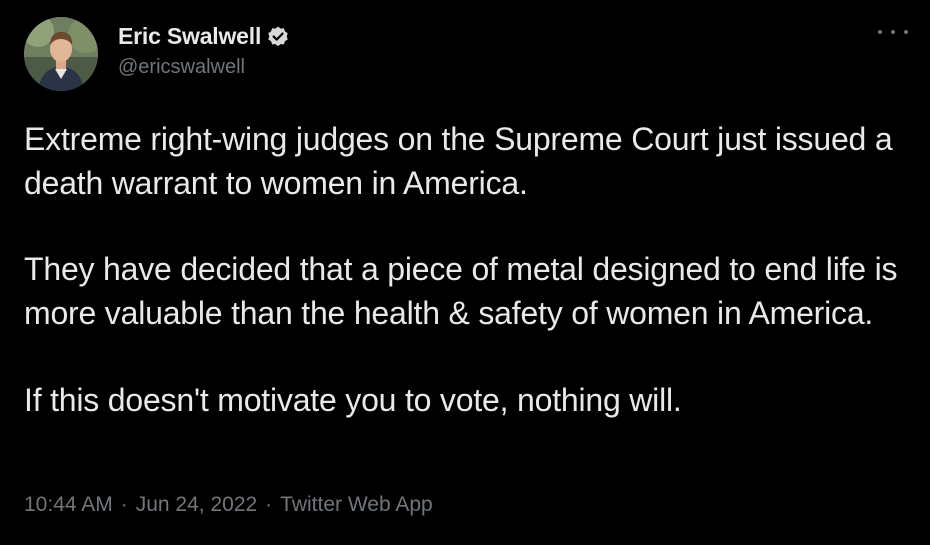 This screenshot has height=545, width=930. I want to click on tweet-date: Jun 24, 2022, so click(196, 505).